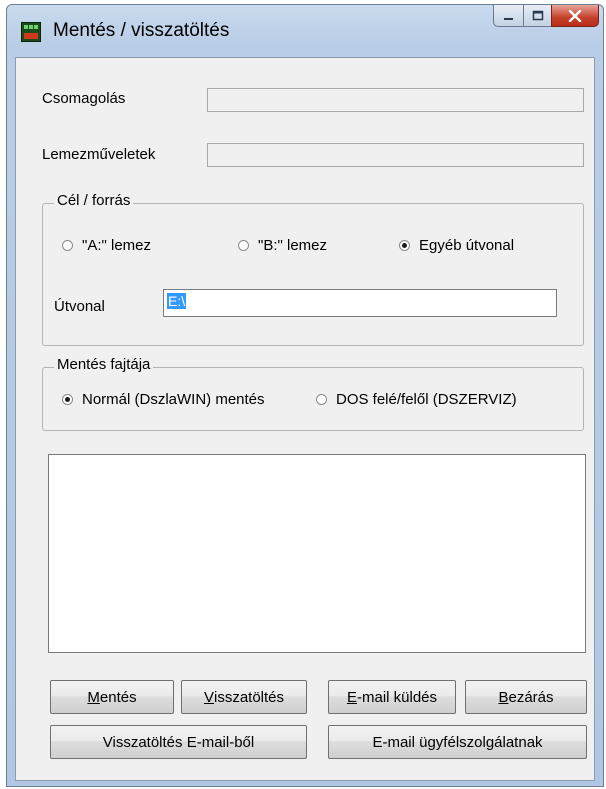  Describe the element at coordinates (293, 245) in the screenshot. I see `radio-b-drive-label: "B:" lemez` at that location.